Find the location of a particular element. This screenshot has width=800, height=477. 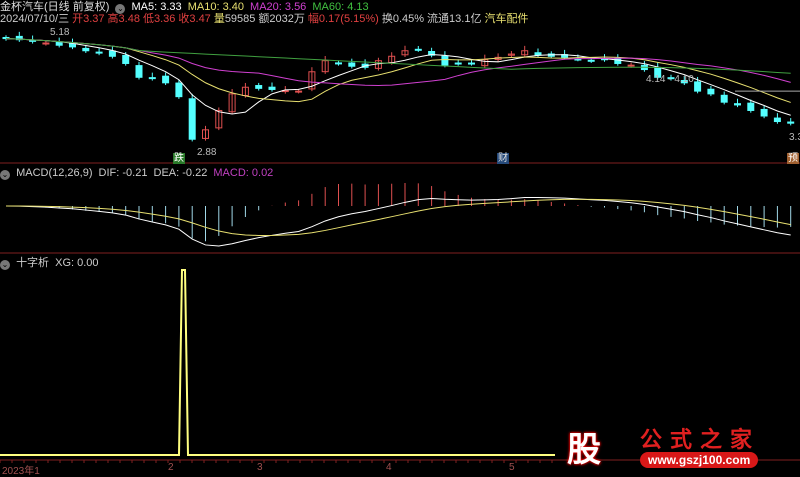

low-price-label: 2.88 is located at coordinates (207, 152).